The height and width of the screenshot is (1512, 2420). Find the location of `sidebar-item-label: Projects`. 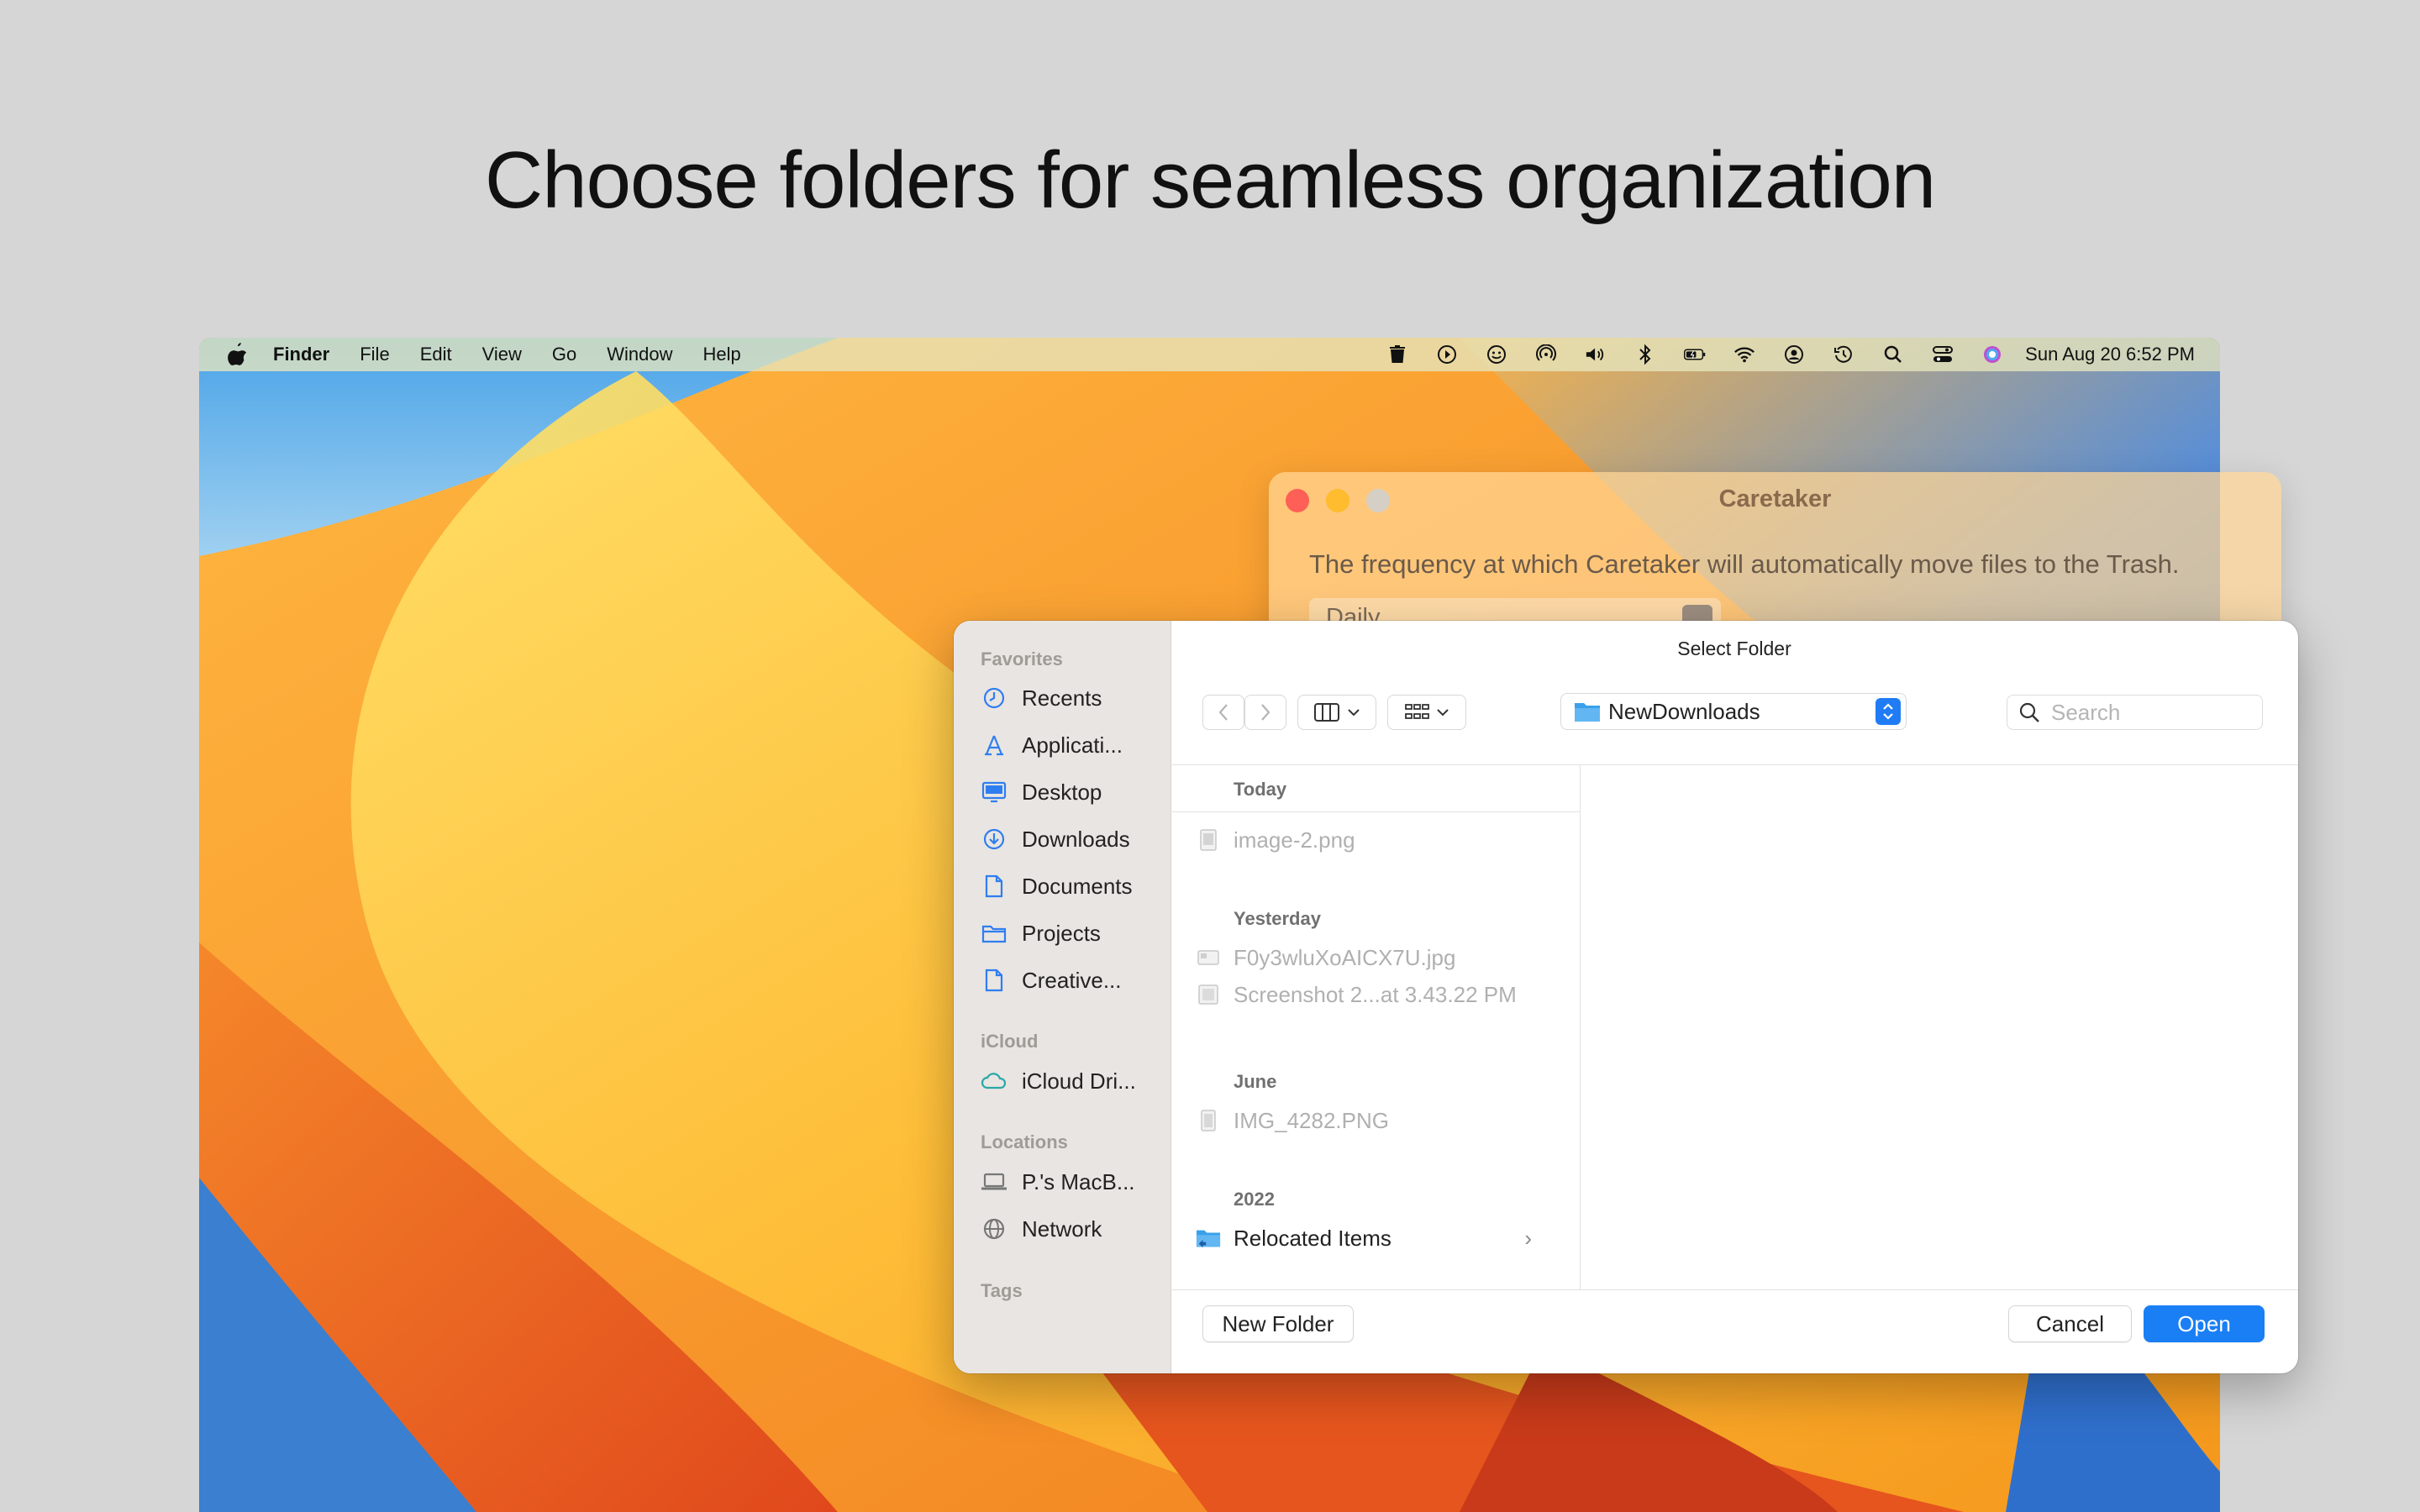

sidebar-item-label: Projects is located at coordinates (1061, 933).